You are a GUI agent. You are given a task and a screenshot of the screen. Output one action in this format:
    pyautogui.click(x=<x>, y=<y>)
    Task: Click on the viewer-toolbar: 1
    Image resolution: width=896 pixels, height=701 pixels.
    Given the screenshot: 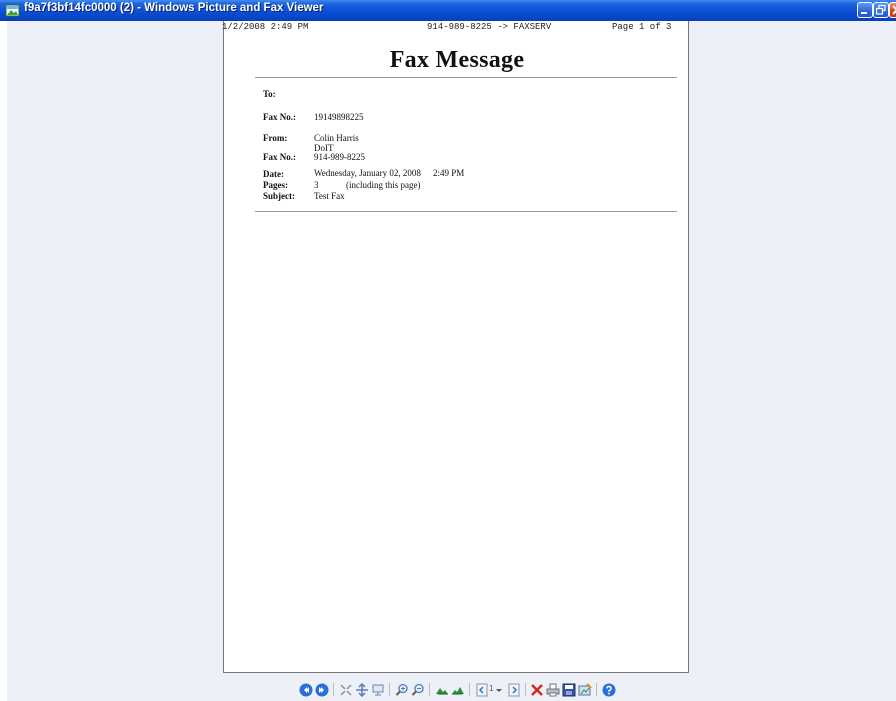 What is the action you would take?
    pyautogui.click(x=448, y=689)
    